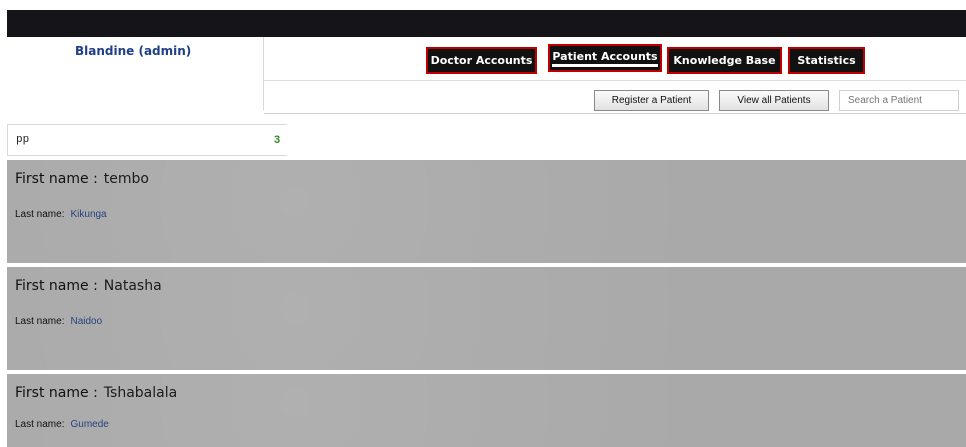  I want to click on last-name-value: Kikunga, so click(88, 214).